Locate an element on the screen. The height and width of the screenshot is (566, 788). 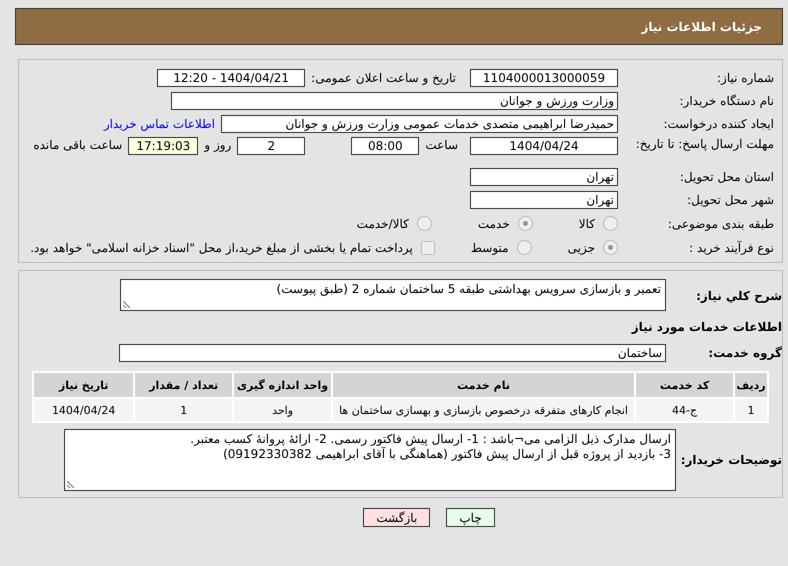
deadline-date-field: 1404/04/24 is located at coordinates (544, 146).